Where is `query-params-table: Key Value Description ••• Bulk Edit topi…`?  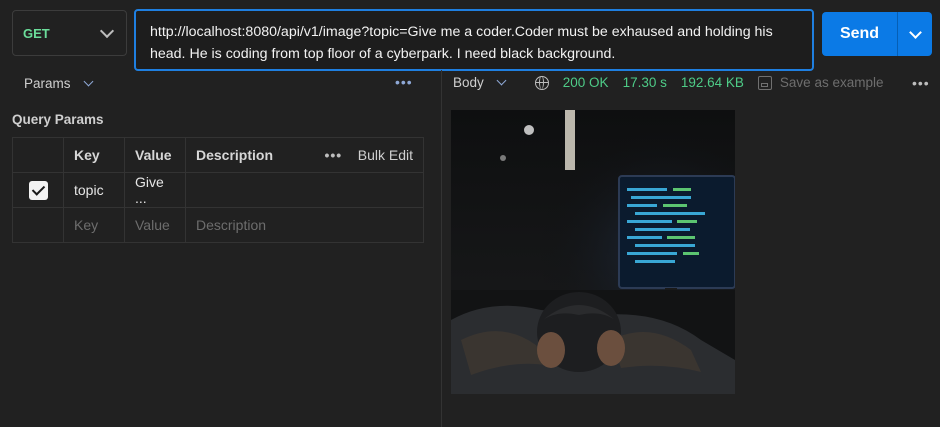
query-params-table: Key Value Description ••• Bulk Edit topi… is located at coordinates (218, 190).